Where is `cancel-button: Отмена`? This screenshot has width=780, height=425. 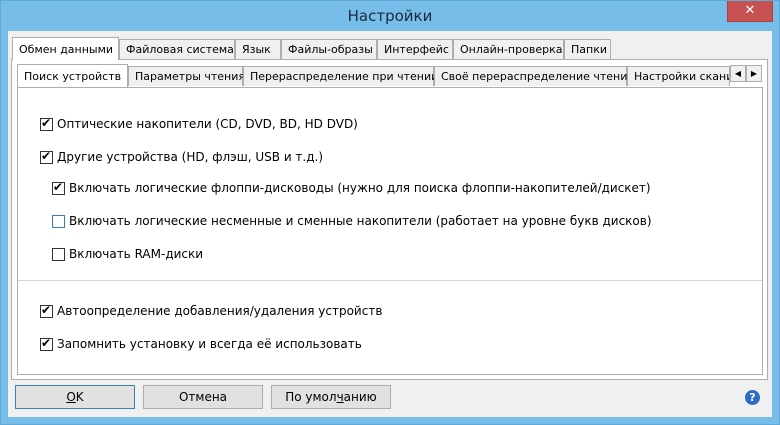
cancel-button: Отмена is located at coordinates (203, 397).